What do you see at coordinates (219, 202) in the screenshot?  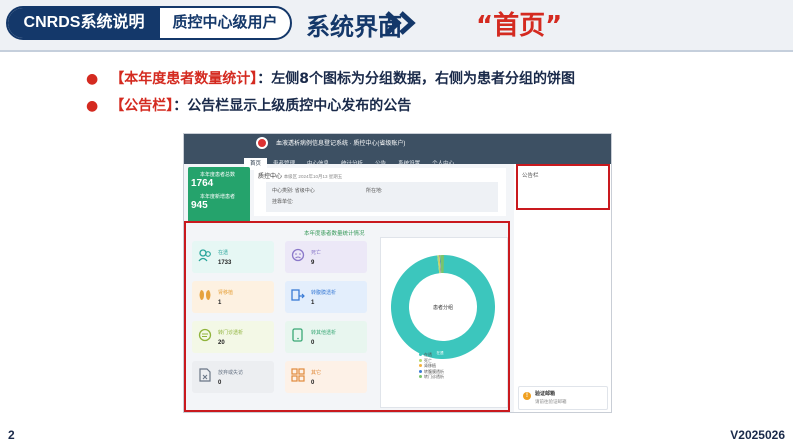 I see `stat-new: 本年度新增患者 945` at bounding box center [219, 202].